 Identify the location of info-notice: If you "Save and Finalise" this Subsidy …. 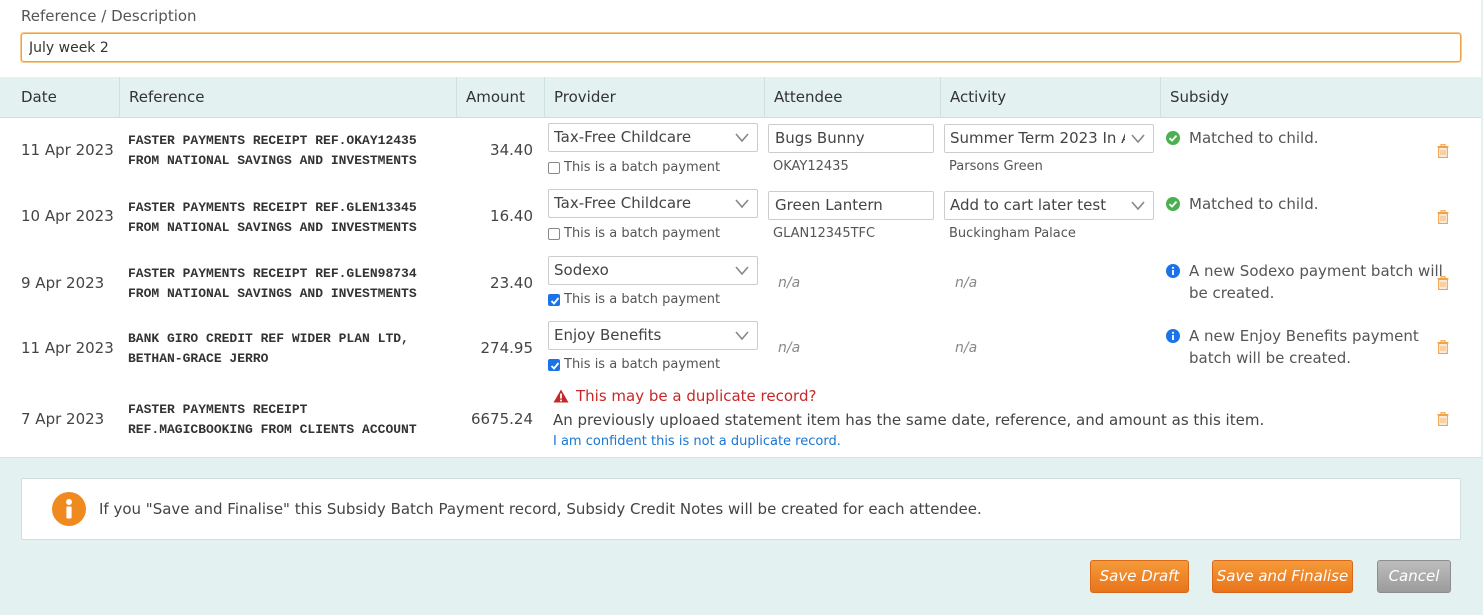
(741, 509).